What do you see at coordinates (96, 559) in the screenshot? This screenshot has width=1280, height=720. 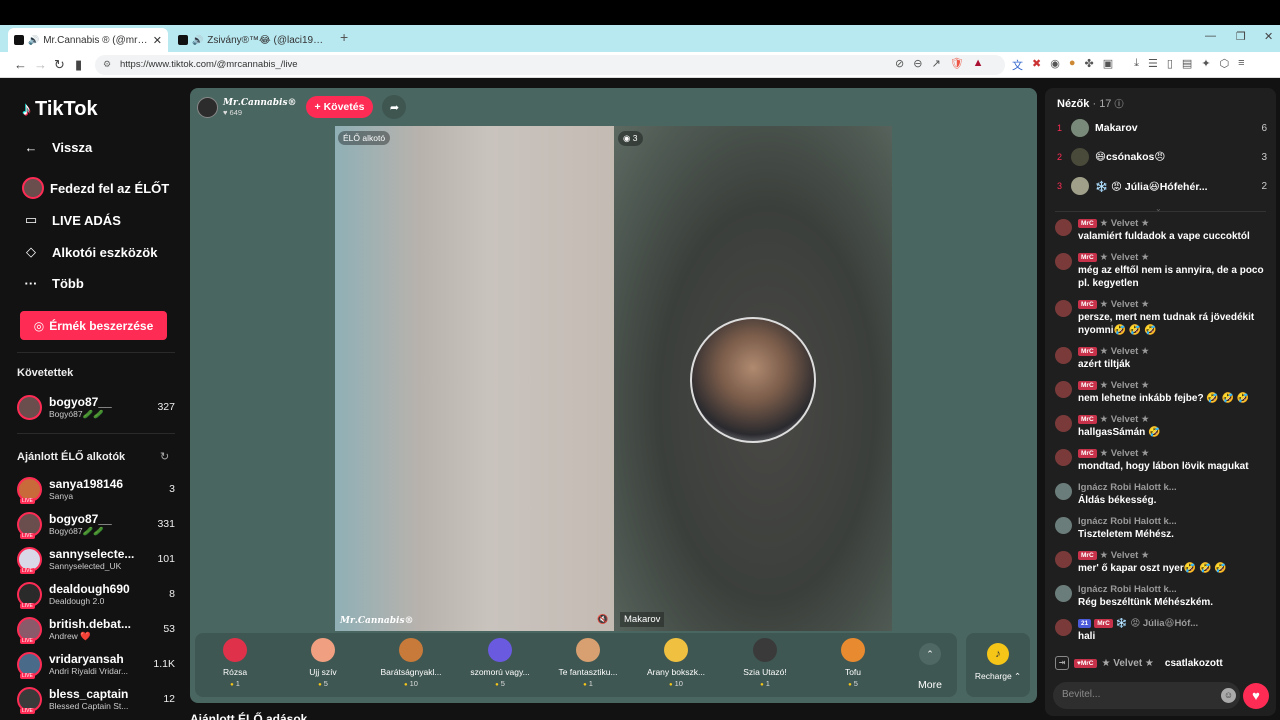 I see `recommended-account: LIVE sannyselecte... Sannyselected_UK 101` at bounding box center [96, 559].